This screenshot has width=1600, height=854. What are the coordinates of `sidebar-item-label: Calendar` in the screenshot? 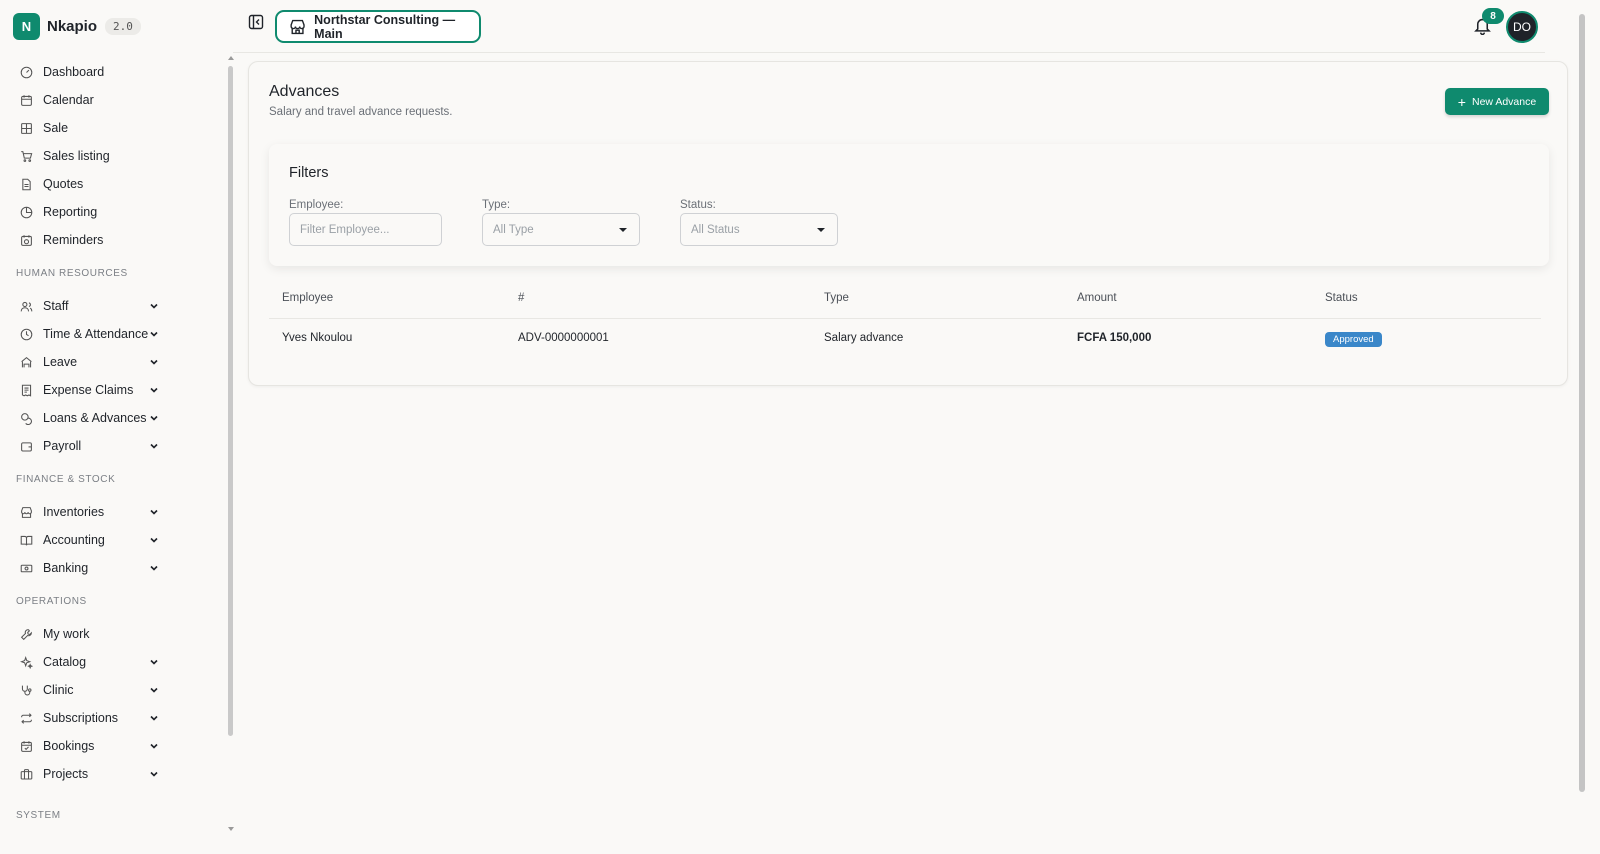 It's located at (68, 100).